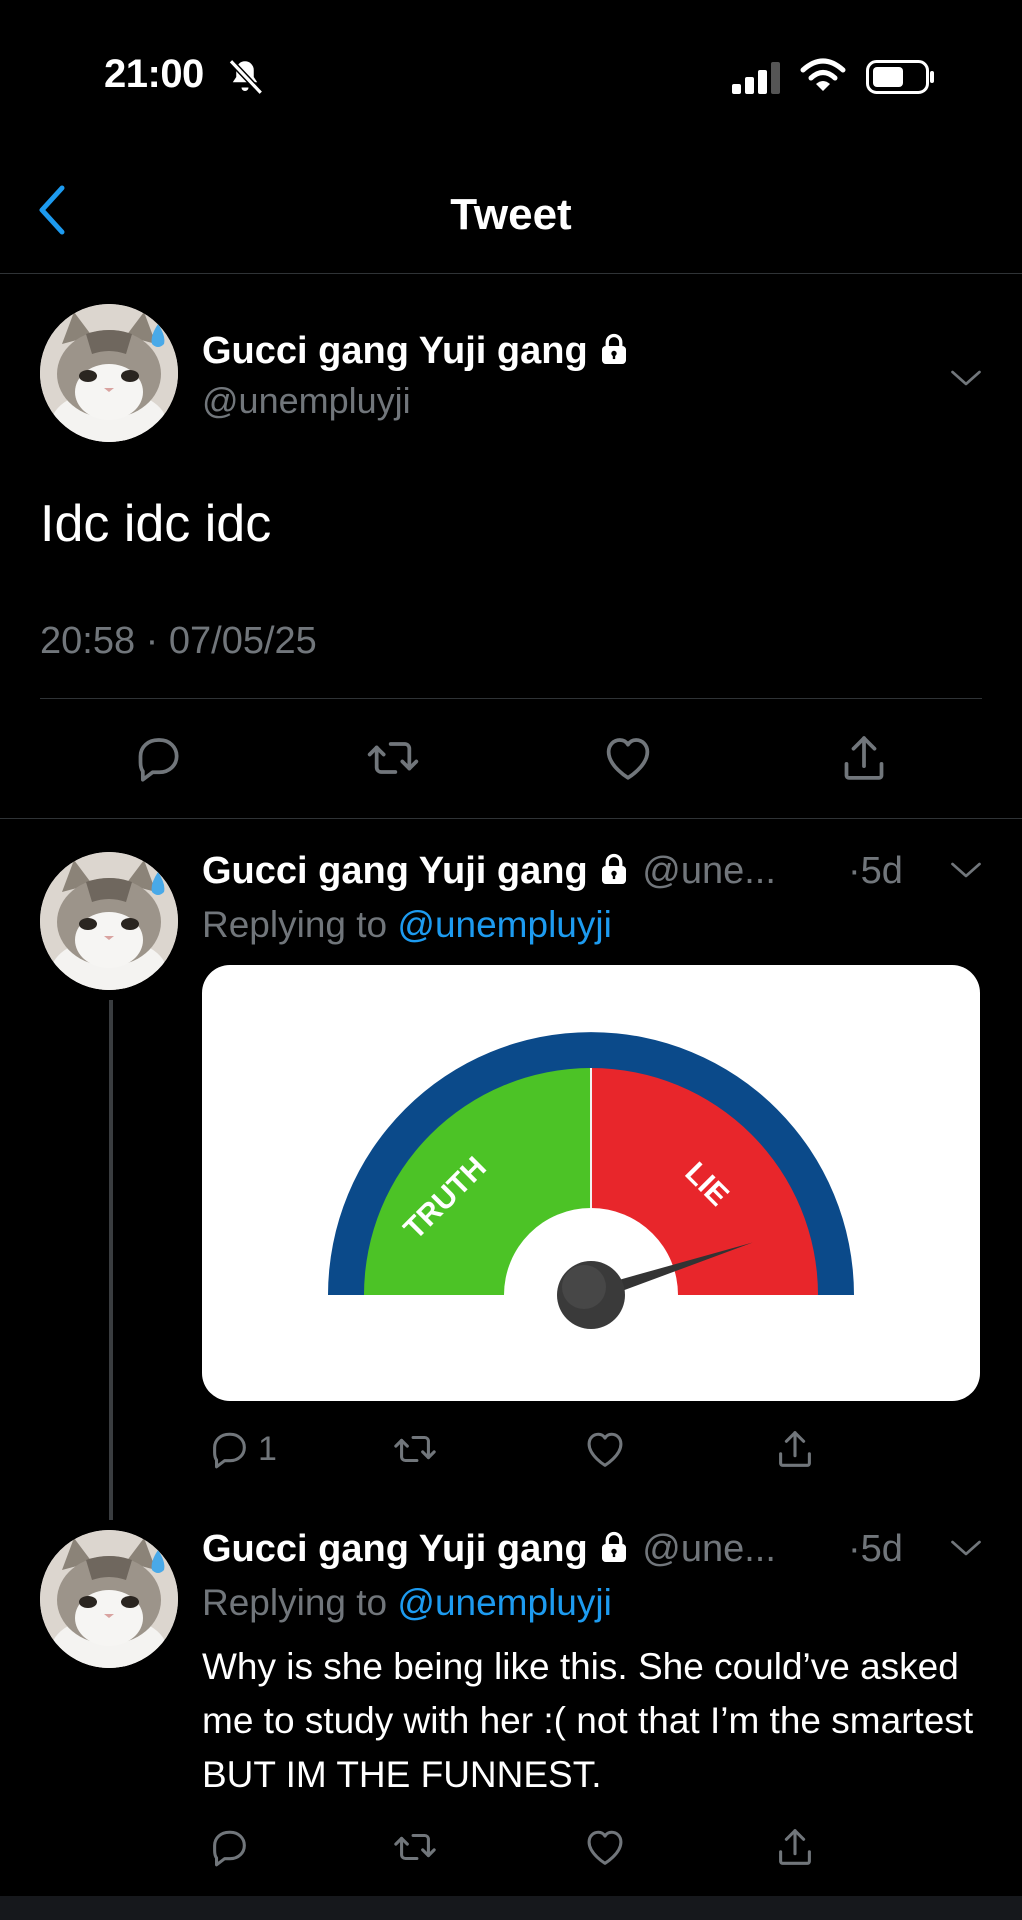  Describe the element at coordinates (267, 1449) in the screenshot. I see `reply-count: 1` at that location.